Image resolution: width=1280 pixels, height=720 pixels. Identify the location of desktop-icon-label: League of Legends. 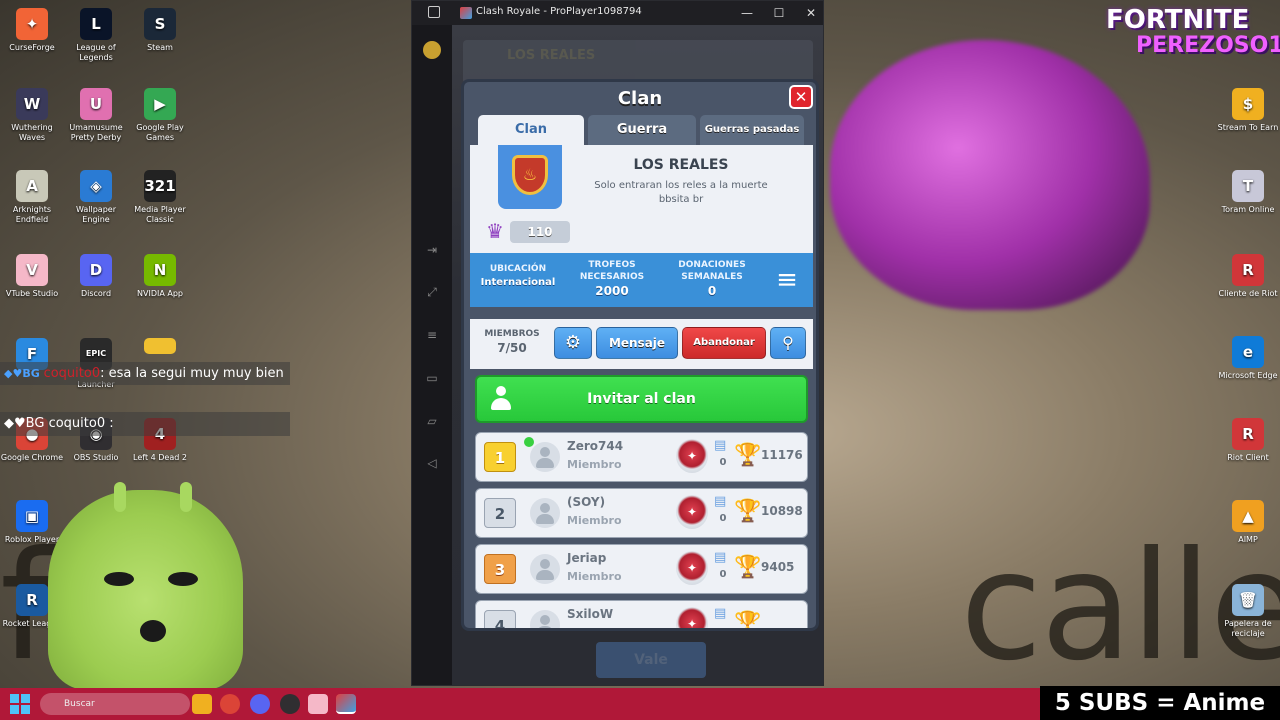
(96, 52).